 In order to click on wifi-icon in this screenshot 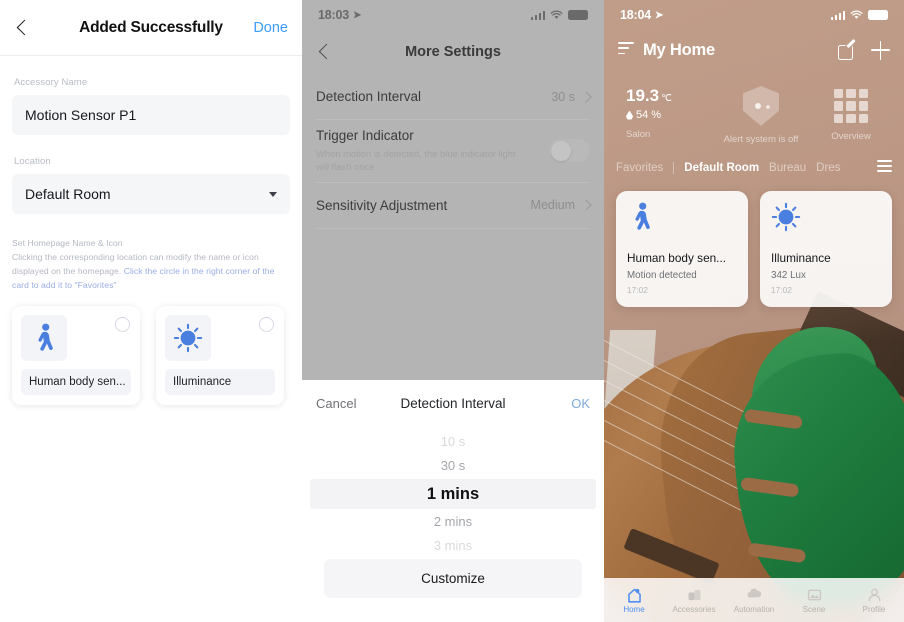, I will do `click(556, 14)`.